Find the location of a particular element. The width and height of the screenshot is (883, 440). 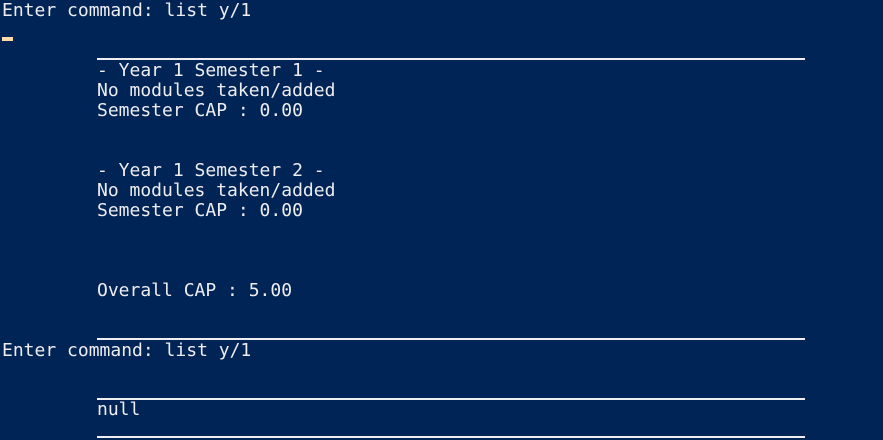

semester-header: - Year 1 Semester 2 - is located at coordinates (211, 170).